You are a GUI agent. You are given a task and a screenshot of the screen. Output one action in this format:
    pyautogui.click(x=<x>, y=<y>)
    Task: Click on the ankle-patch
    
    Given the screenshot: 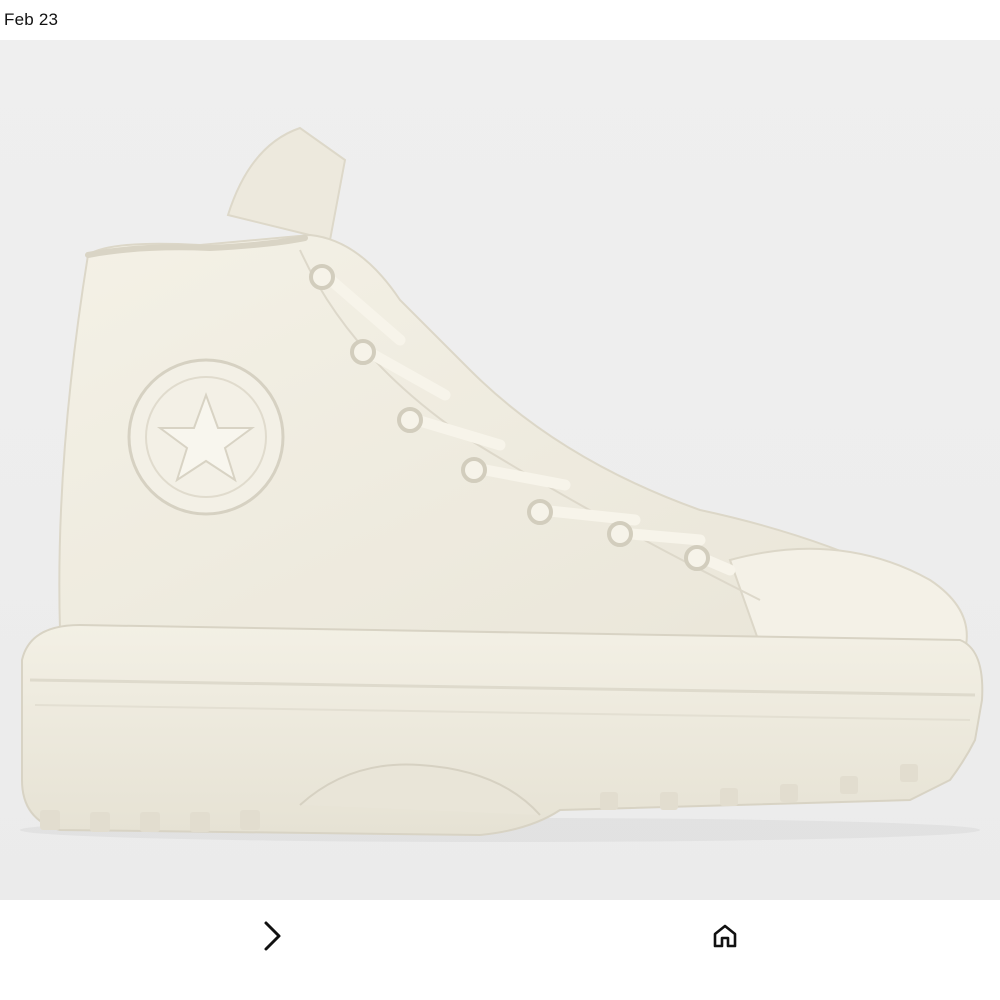 What is the action you would take?
    pyautogui.click(x=206, y=437)
    